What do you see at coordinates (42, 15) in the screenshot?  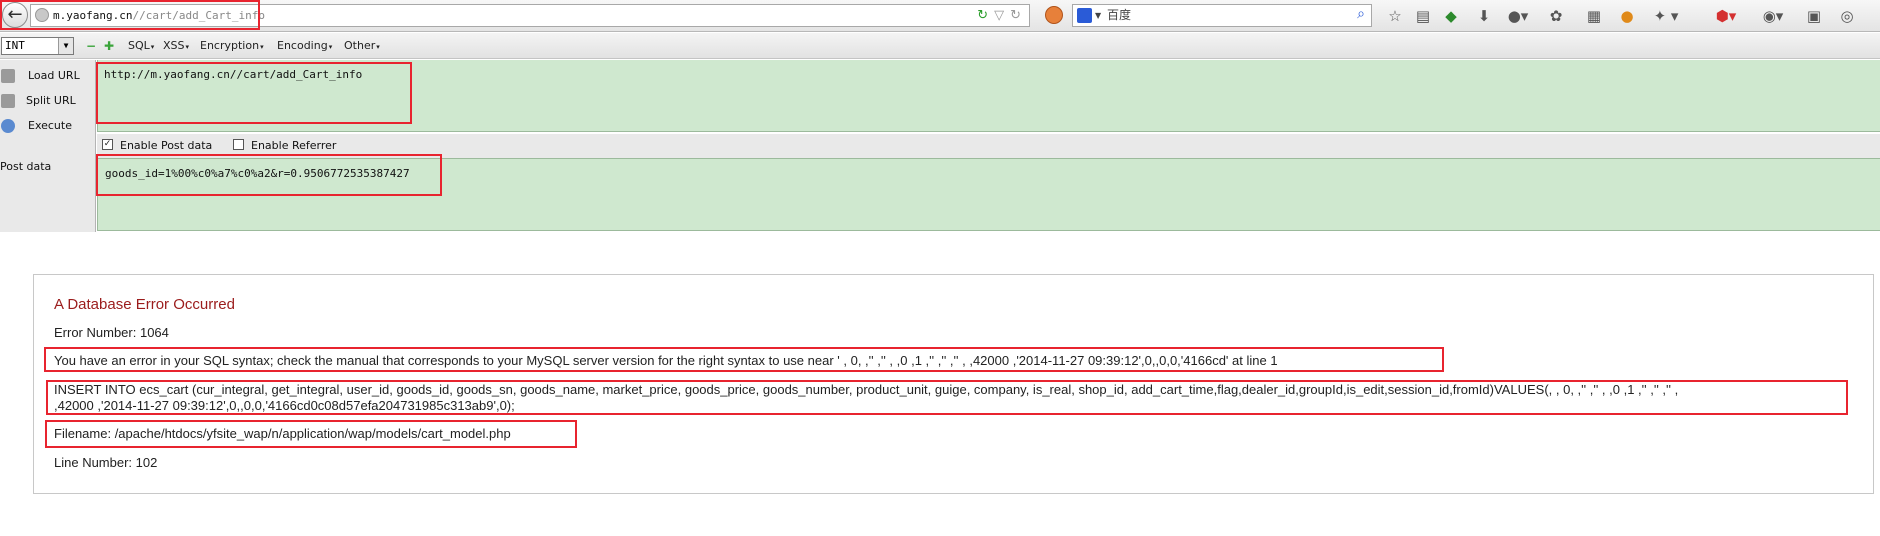 I see `globe-icon` at bounding box center [42, 15].